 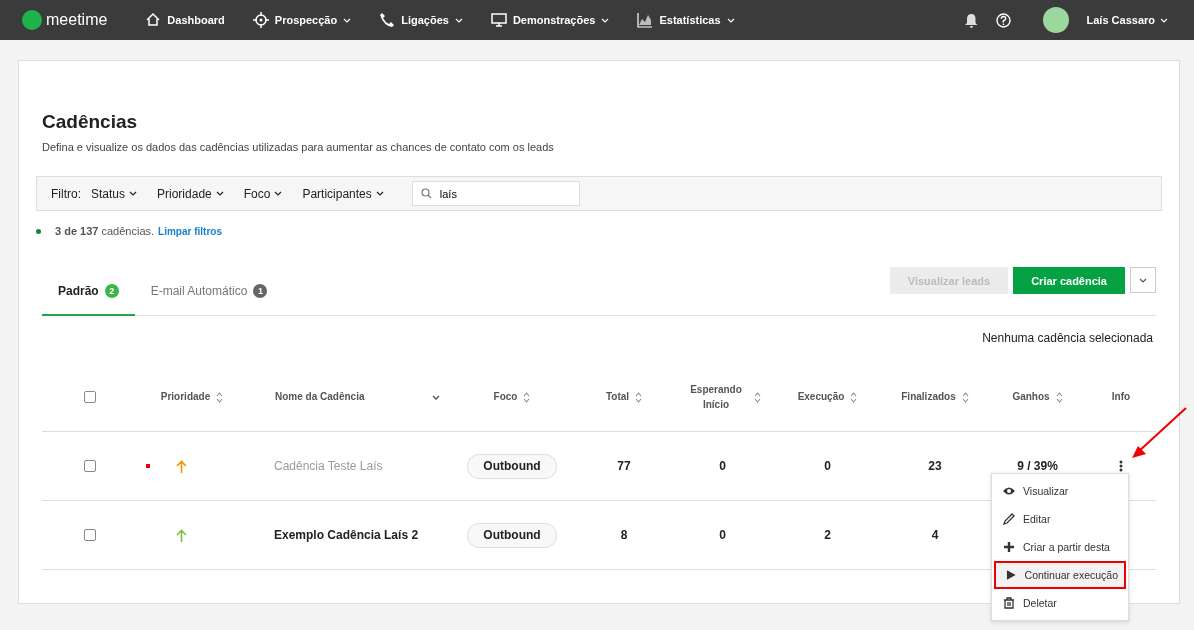 I want to click on home-icon, so click(x=153, y=20).